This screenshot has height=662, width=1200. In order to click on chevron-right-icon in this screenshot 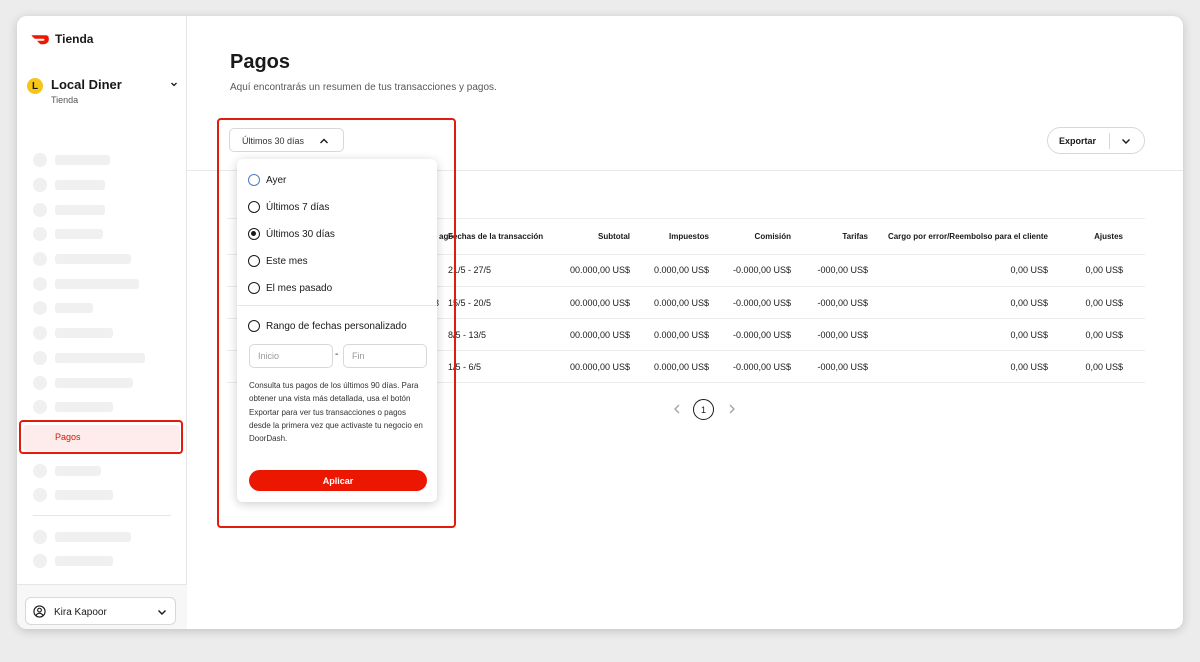, I will do `click(731, 409)`.